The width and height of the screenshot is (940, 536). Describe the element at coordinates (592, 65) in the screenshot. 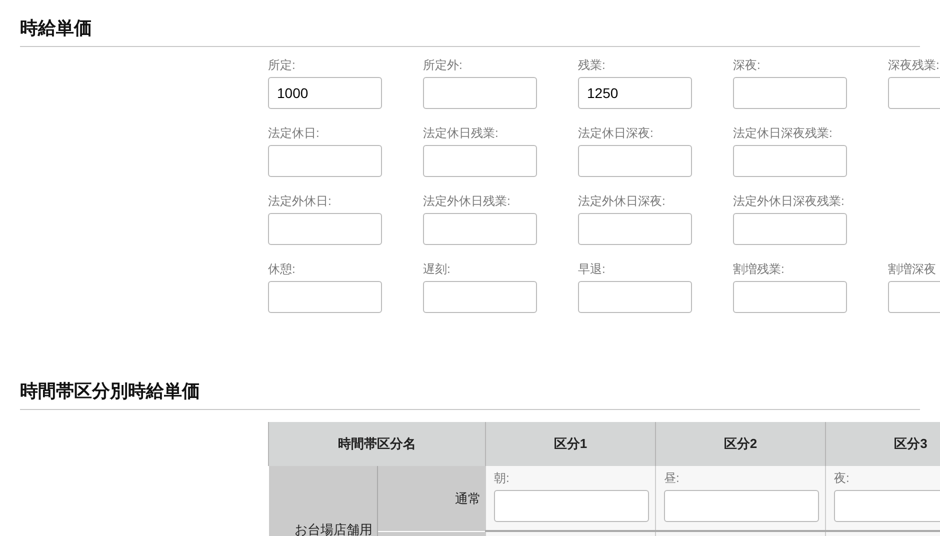

I see `field-label: 残業:` at that location.